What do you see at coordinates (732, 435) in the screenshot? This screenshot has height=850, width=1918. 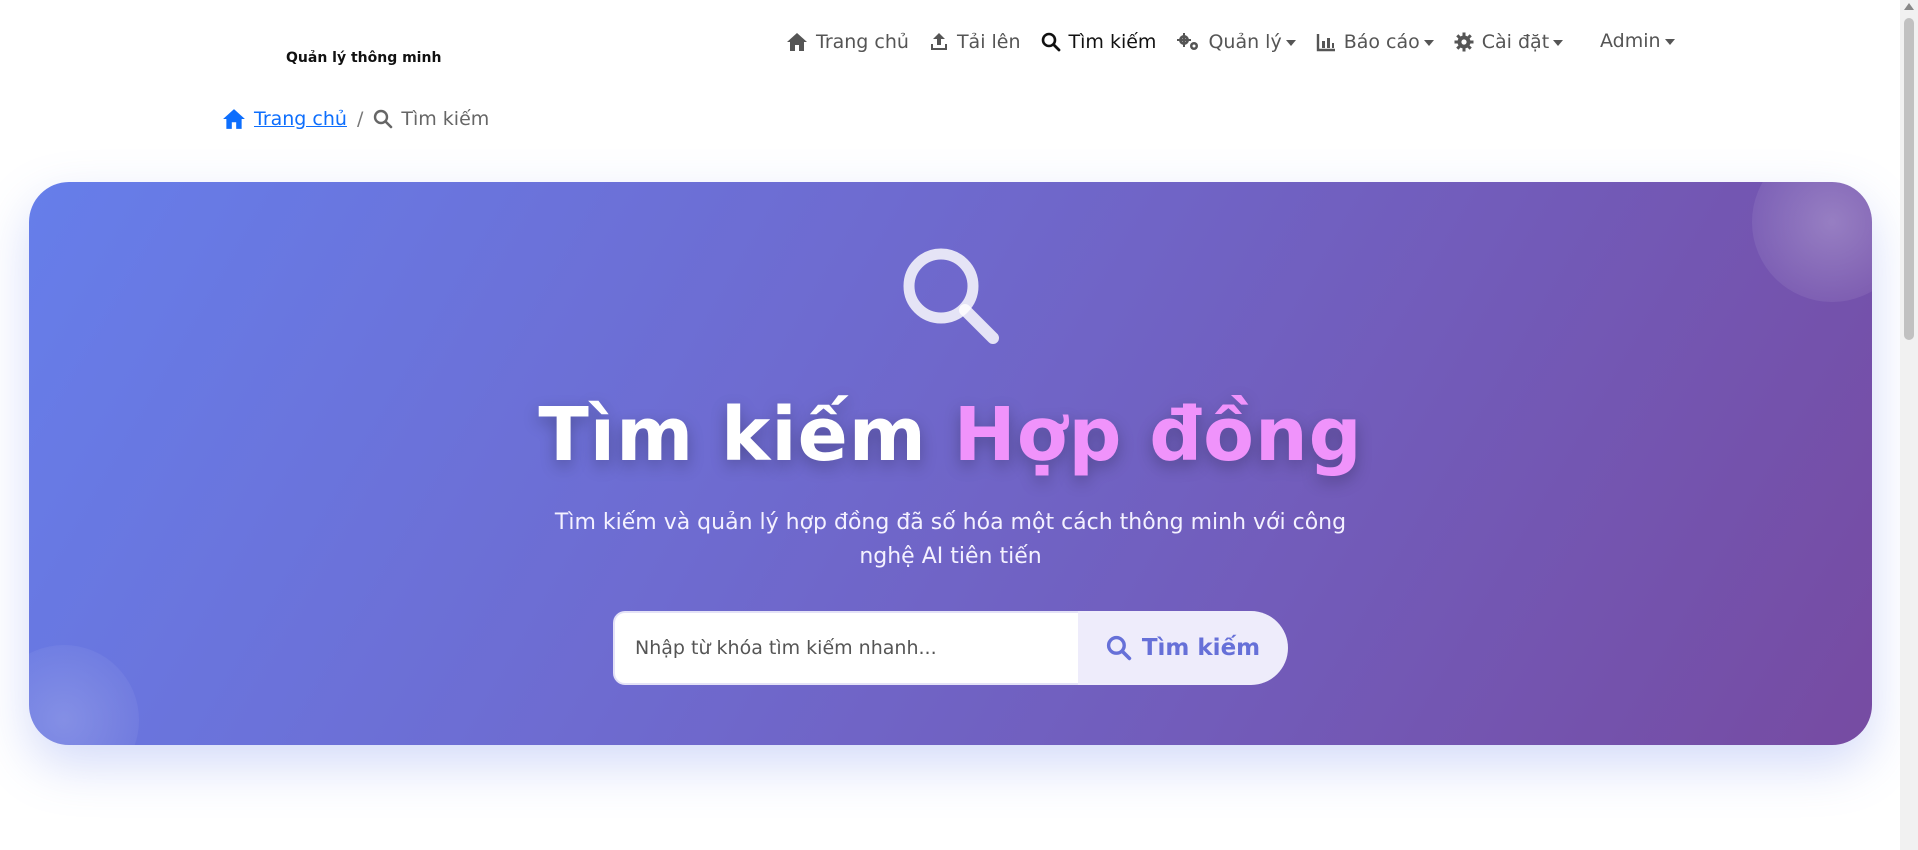 I see `hero-title-main: Tìm kiếm` at bounding box center [732, 435].